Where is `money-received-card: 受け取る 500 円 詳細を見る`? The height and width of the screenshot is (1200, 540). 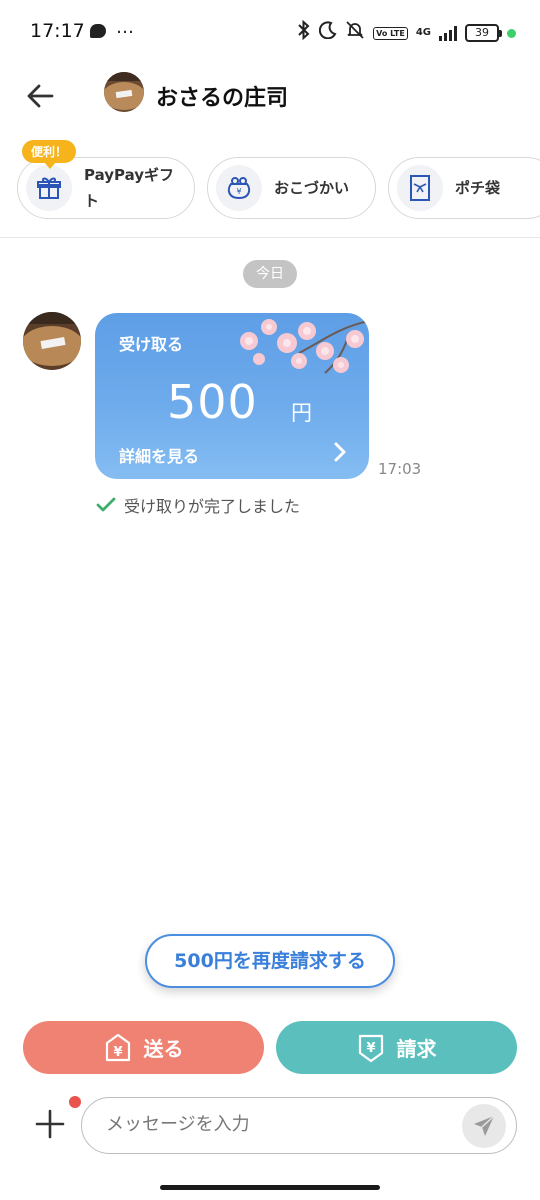
money-received-card: 受け取る 500 円 詳細を見る is located at coordinates (232, 396).